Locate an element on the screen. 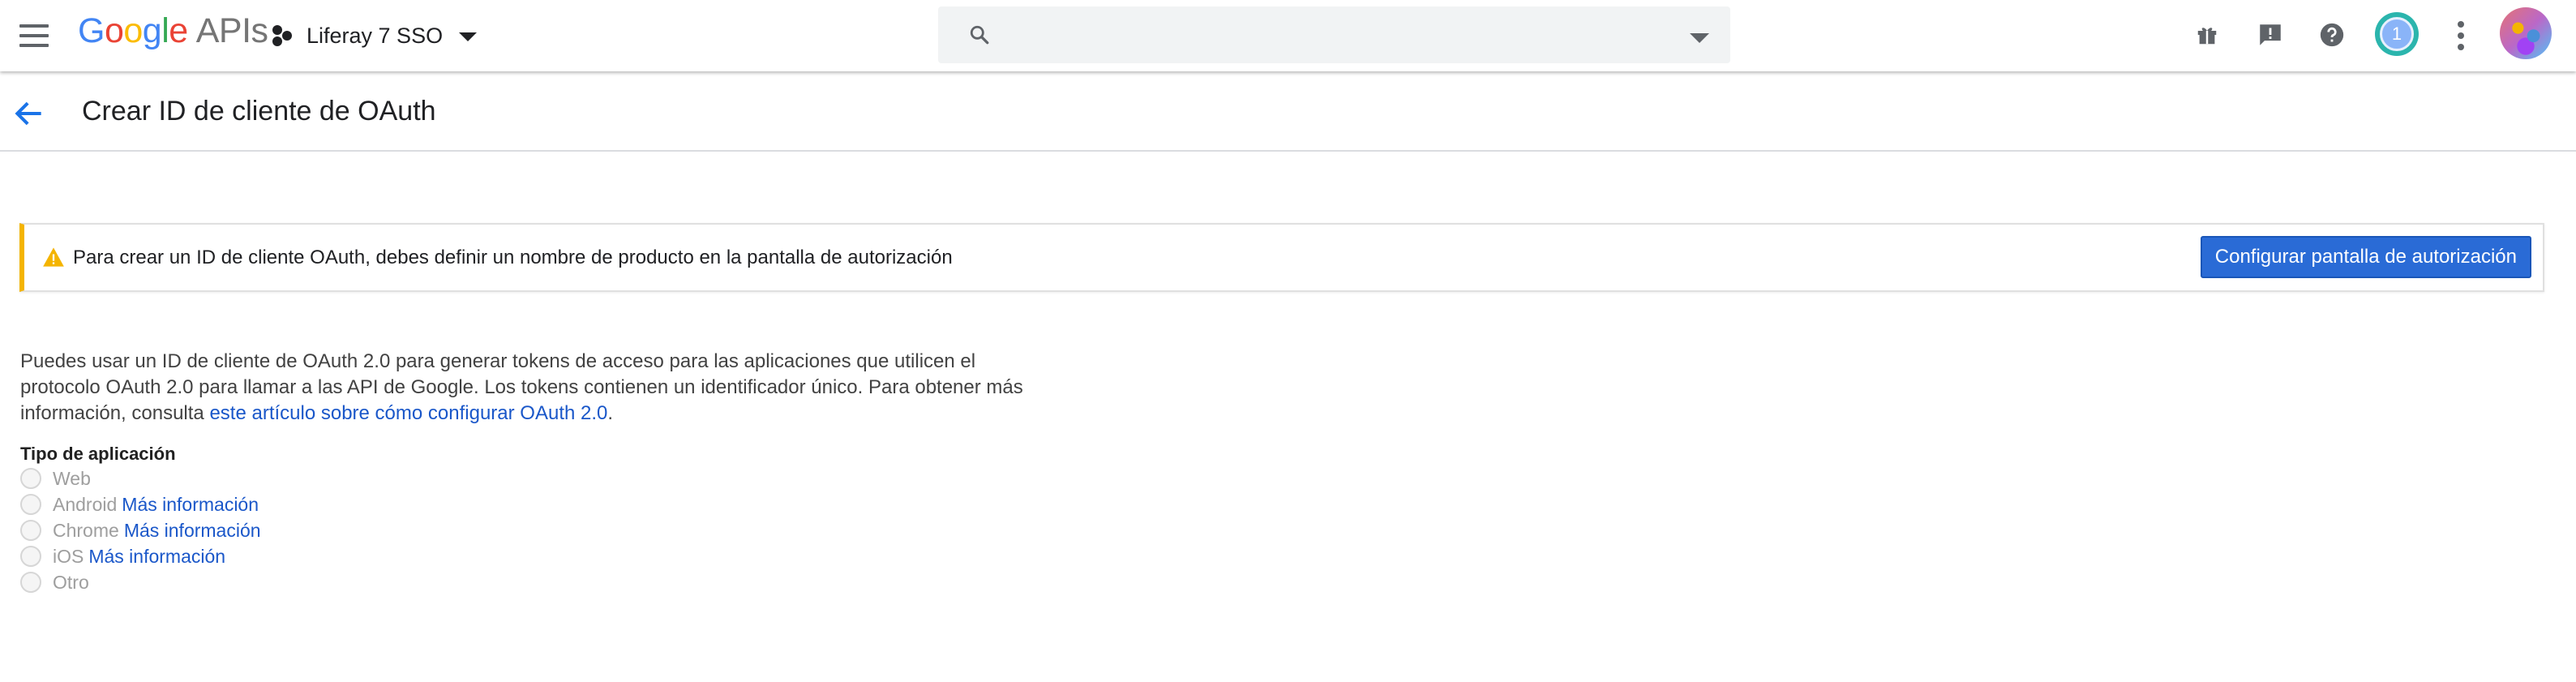  radio-other is located at coordinates (30, 582).